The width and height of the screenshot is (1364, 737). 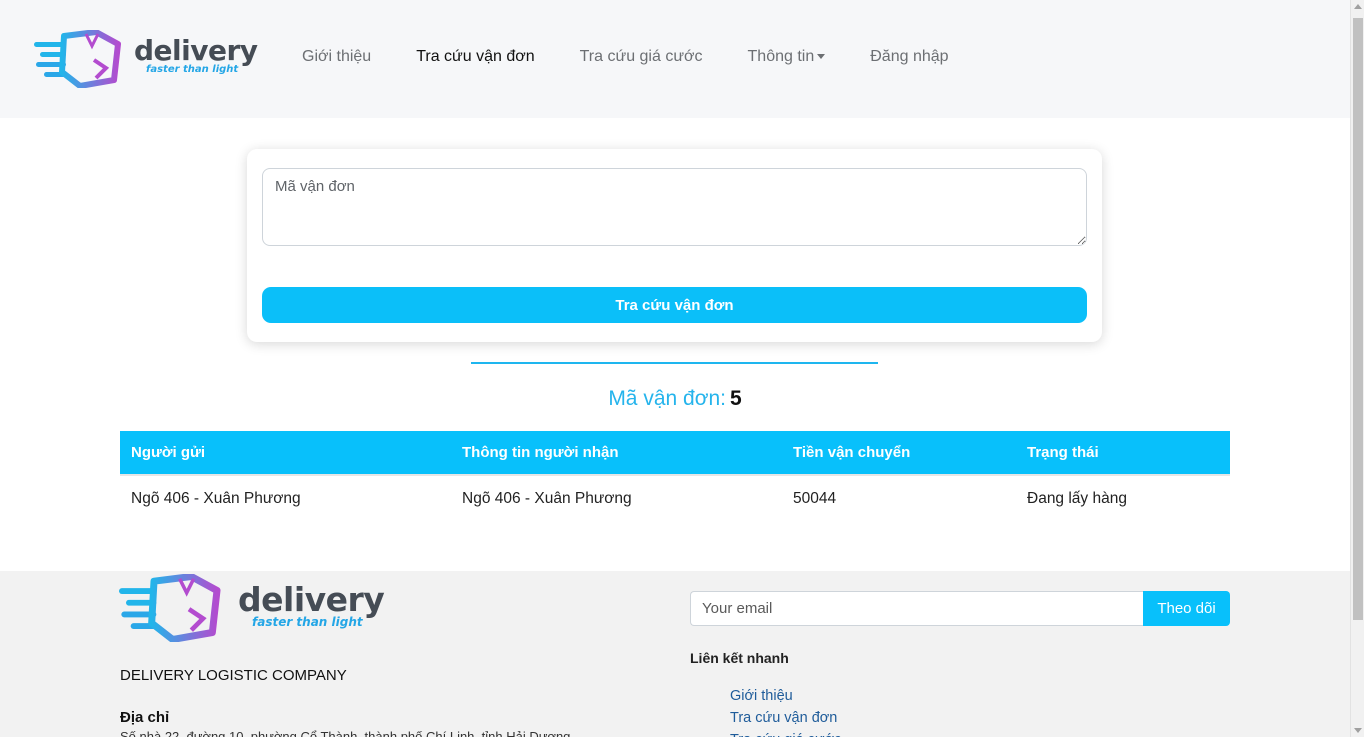 I want to click on footer-brand-logo: delivery faster than light, so click(x=252, y=608).